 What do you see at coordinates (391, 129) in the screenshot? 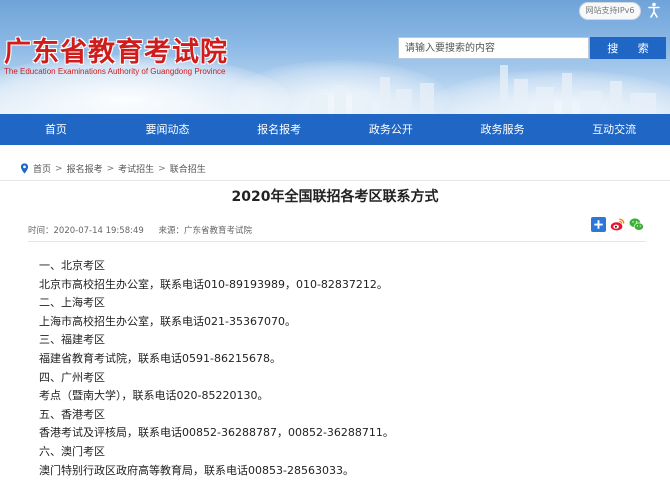
I see `nav-item-government-affairs: 政务公开` at bounding box center [391, 129].